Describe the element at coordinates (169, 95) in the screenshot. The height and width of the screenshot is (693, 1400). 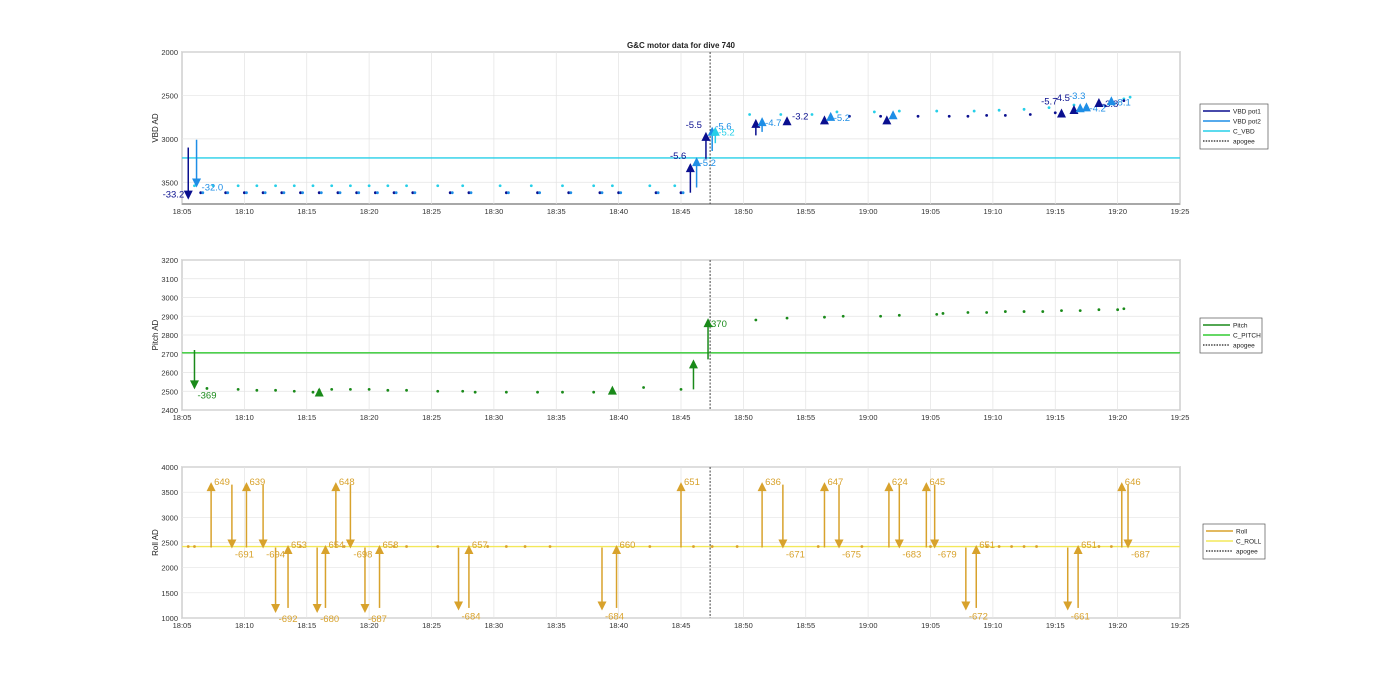
I see `y-tick-label-vbd: 2500` at that location.